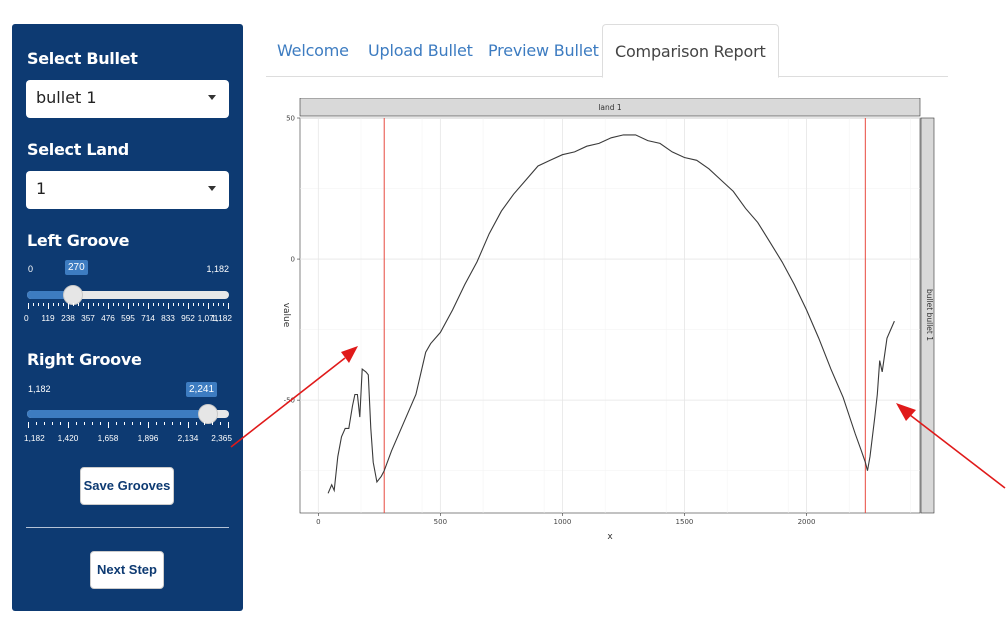 Image resolution: width=1008 pixels, height=623 pixels. What do you see at coordinates (108, 438) in the screenshot?
I see `slider-tick-label: 1,658` at bounding box center [108, 438].